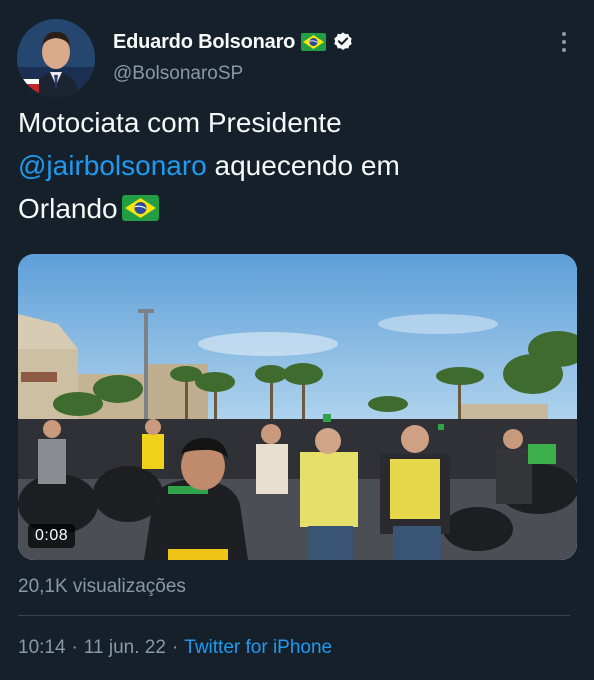 Image resolution: width=594 pixels, height=680 pixels. Describe the element at coordinates (112, 165) in the screenshot. I see `mention-link: @jairbolsonaro` at that location.